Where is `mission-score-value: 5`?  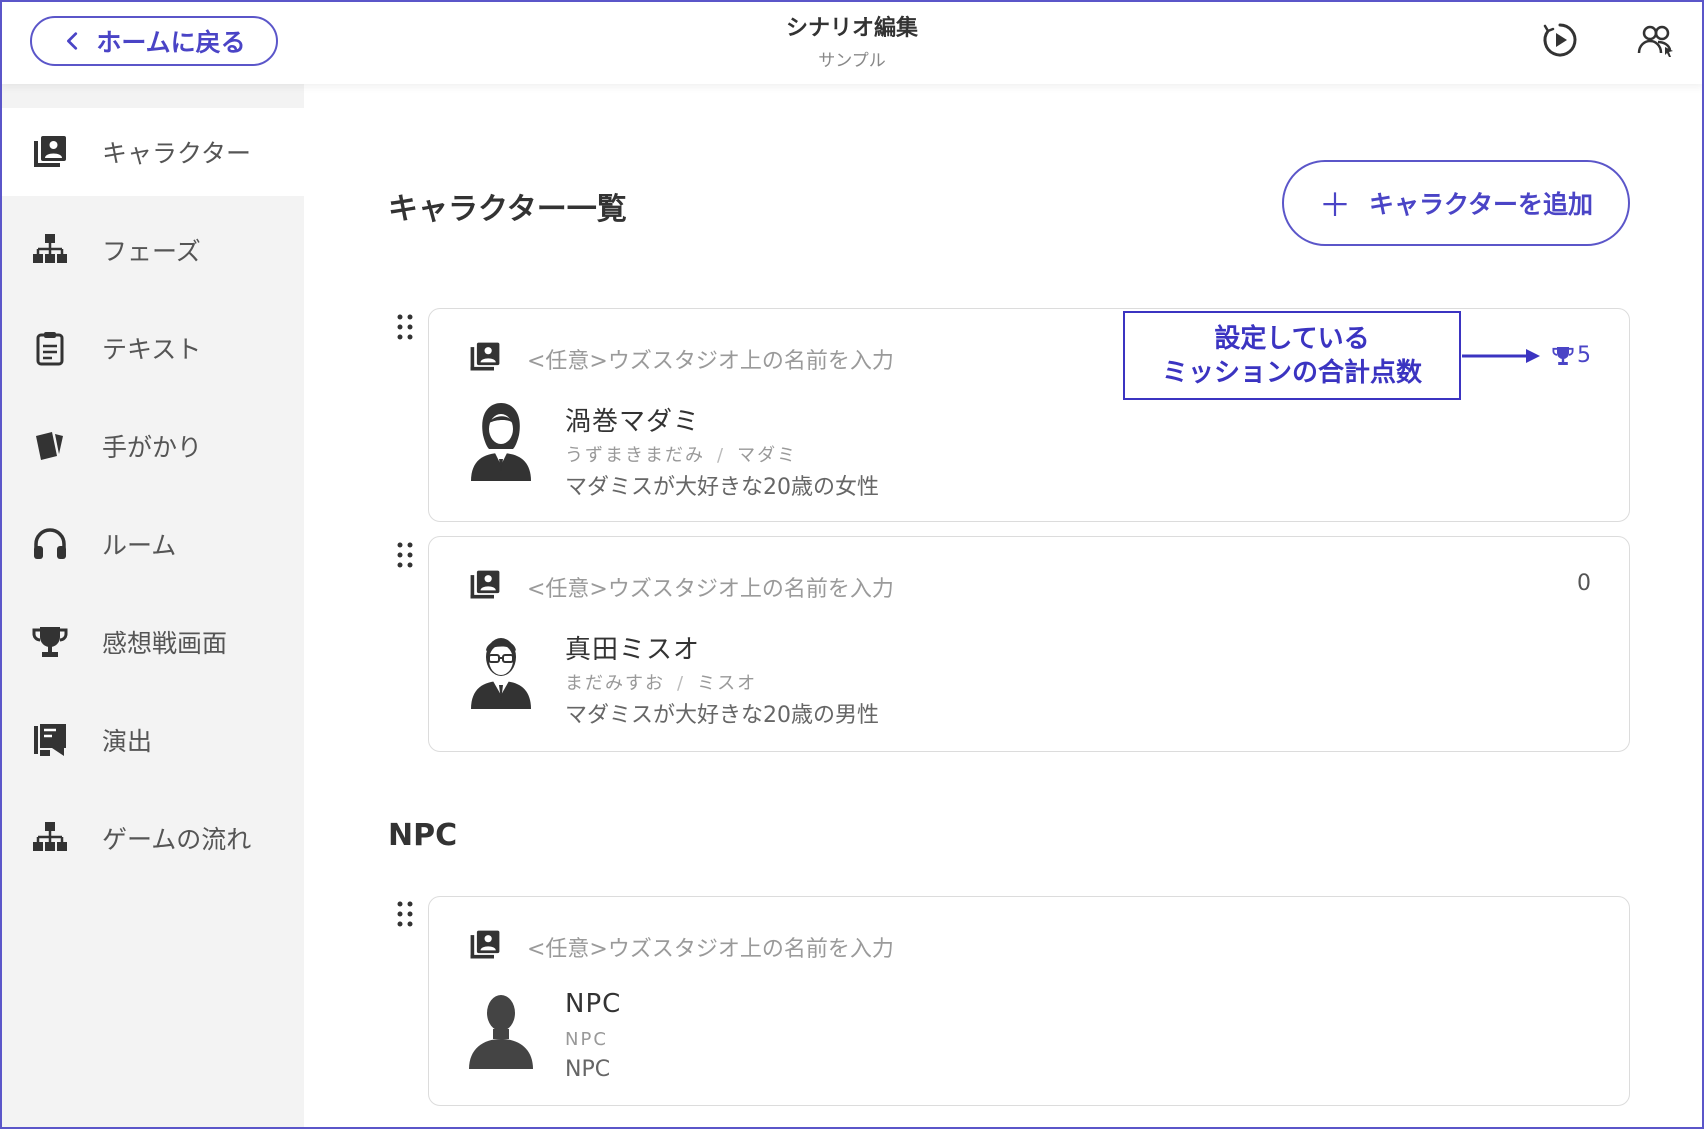
mission-score-value: 5 is located at coordinates (1584, 355).